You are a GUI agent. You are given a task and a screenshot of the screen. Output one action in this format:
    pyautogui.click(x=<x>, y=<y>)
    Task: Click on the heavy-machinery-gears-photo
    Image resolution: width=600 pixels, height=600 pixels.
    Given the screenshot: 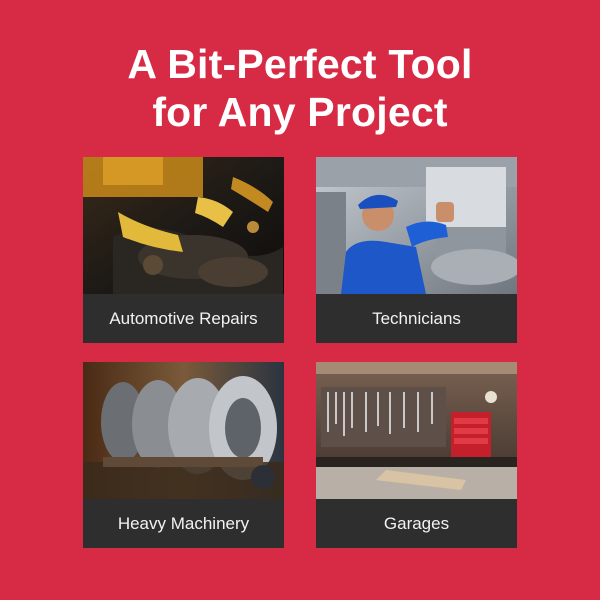 What is the action you would take?
    pyautogui.click(x=183, y=430)
    